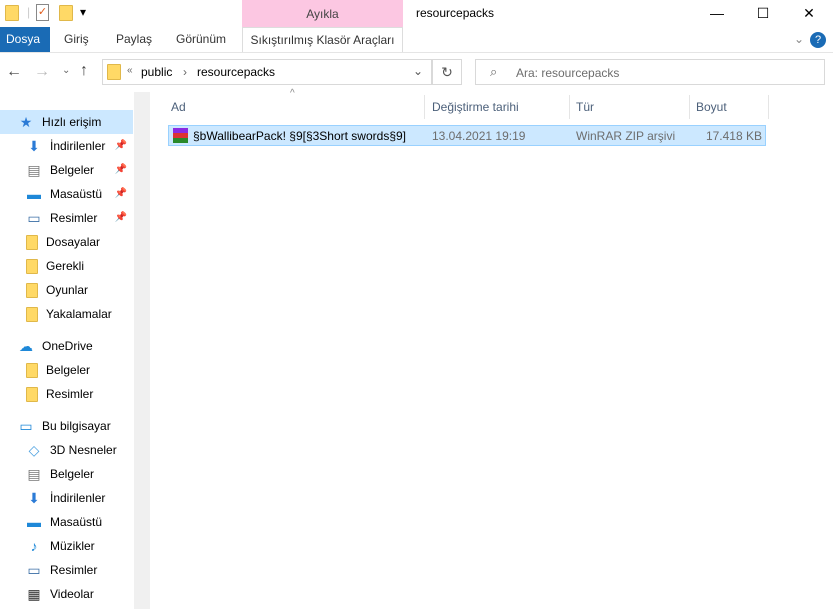 The width and height of the screenshot is (833, 609). Describe the element at coordinates (84, 71) in the screenshot. I see `up-button: ↑` at that location.